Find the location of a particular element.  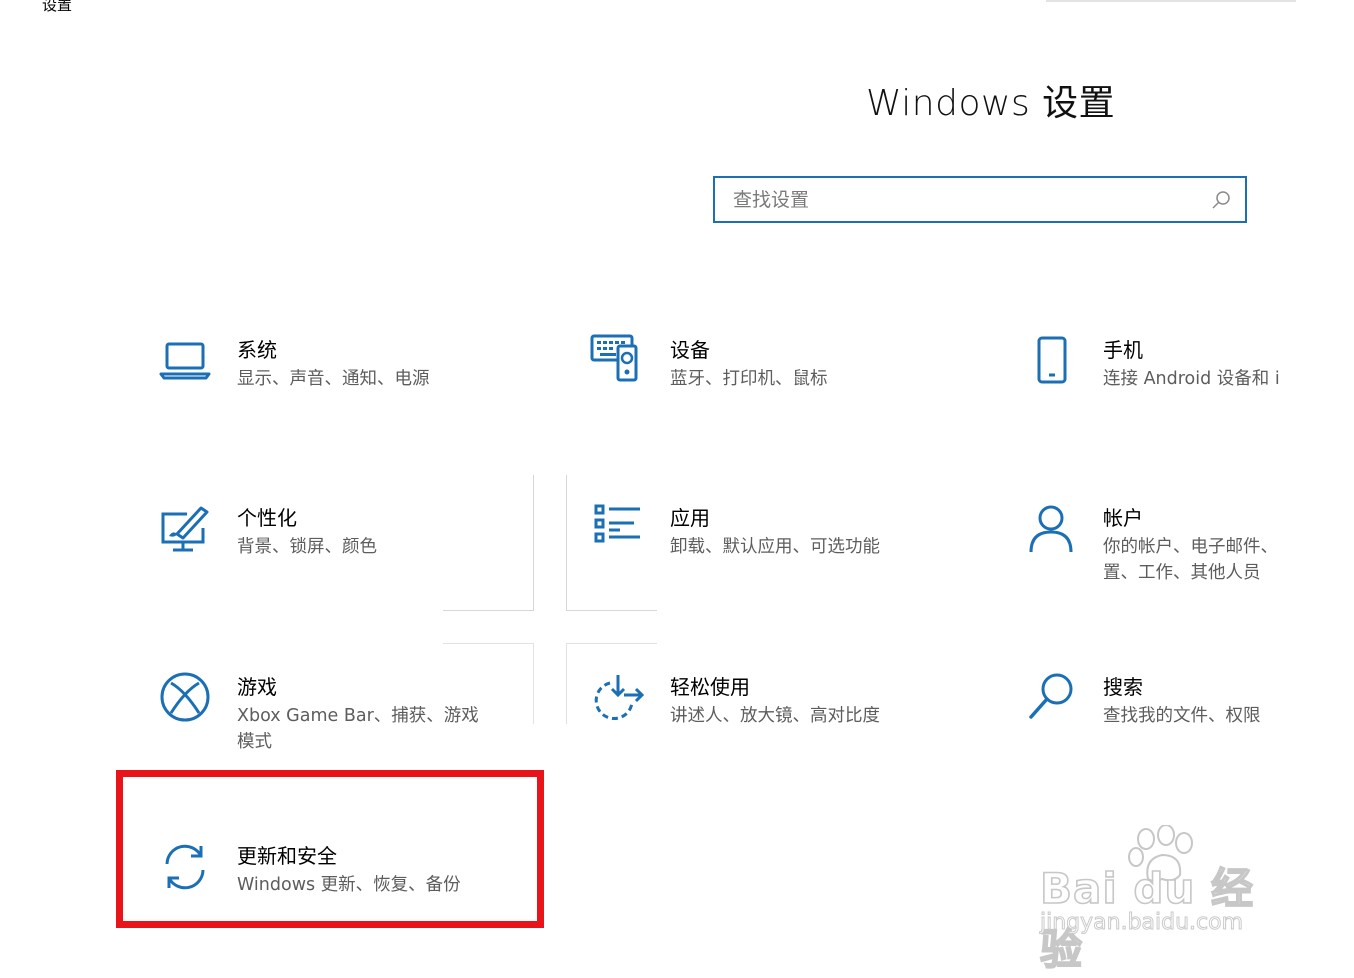

search-magnifier-icon is located at coordinates (1051, 697).